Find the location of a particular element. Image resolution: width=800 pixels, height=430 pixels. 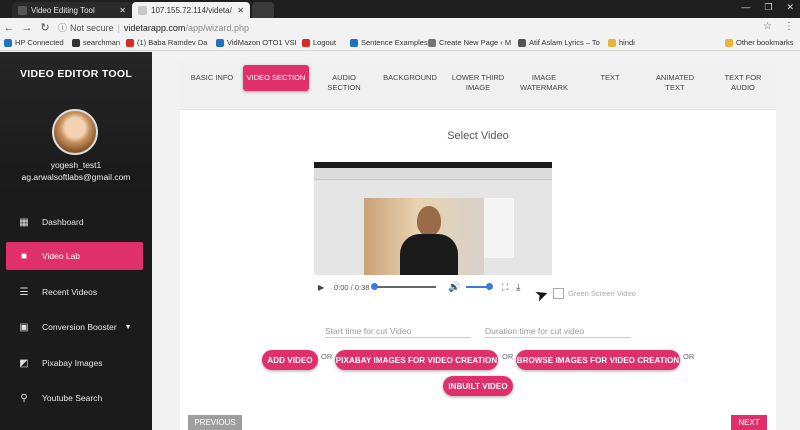

bookmark-item: (1) Baba Ramdev Da is located at coordinates (166, 42).